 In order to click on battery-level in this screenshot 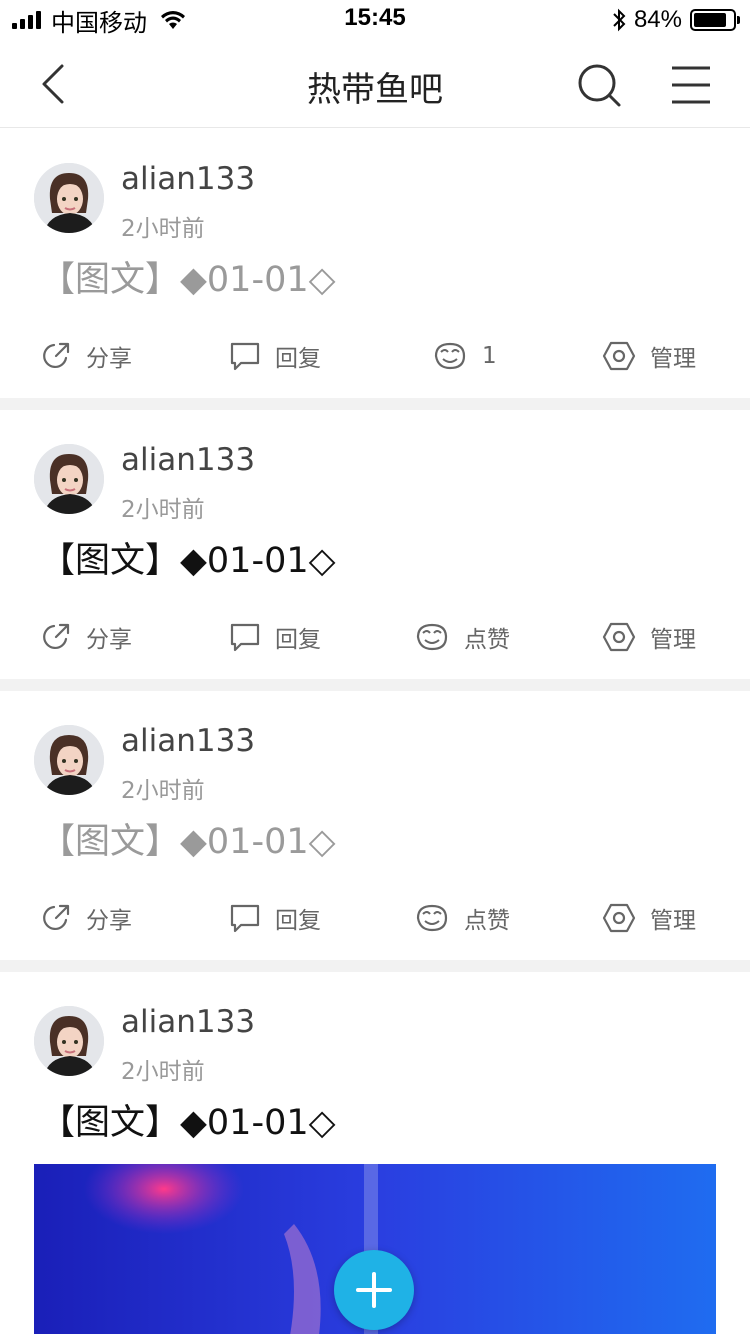, I will do `click(710, 20)`.